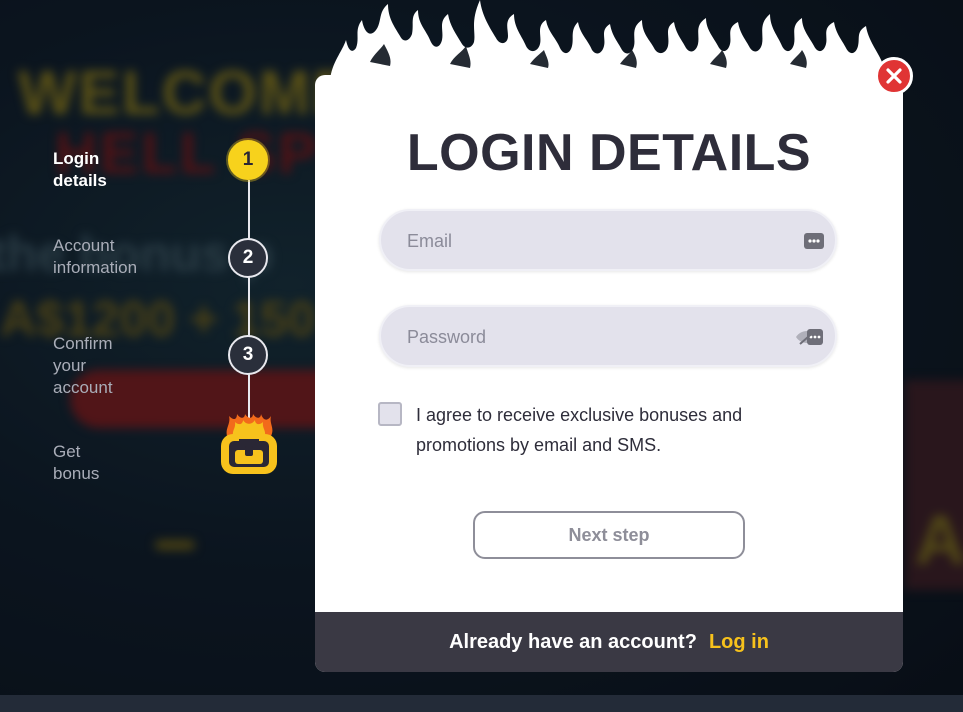  Describe the element at coordinates (579, 415) in the screenshot. I see `consent-line-1: I agree to receive exclusive bonuses and` at that location.